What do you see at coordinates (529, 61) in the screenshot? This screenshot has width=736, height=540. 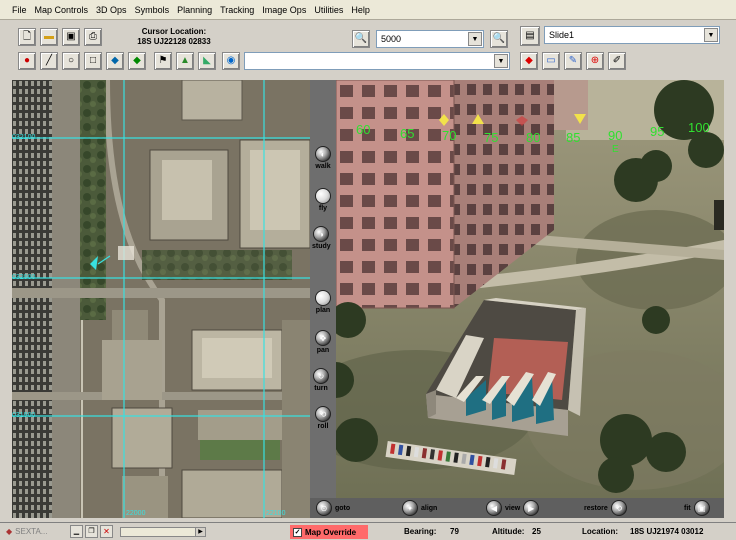 I see `red-diamond-icon: ◆` at bounding box center [529, 61].